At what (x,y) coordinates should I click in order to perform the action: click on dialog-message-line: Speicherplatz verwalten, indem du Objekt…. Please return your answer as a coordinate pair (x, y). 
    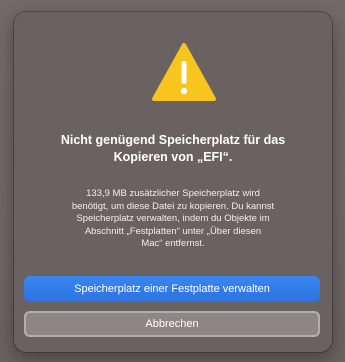
    Looking at the image, I should click on (173, 219).